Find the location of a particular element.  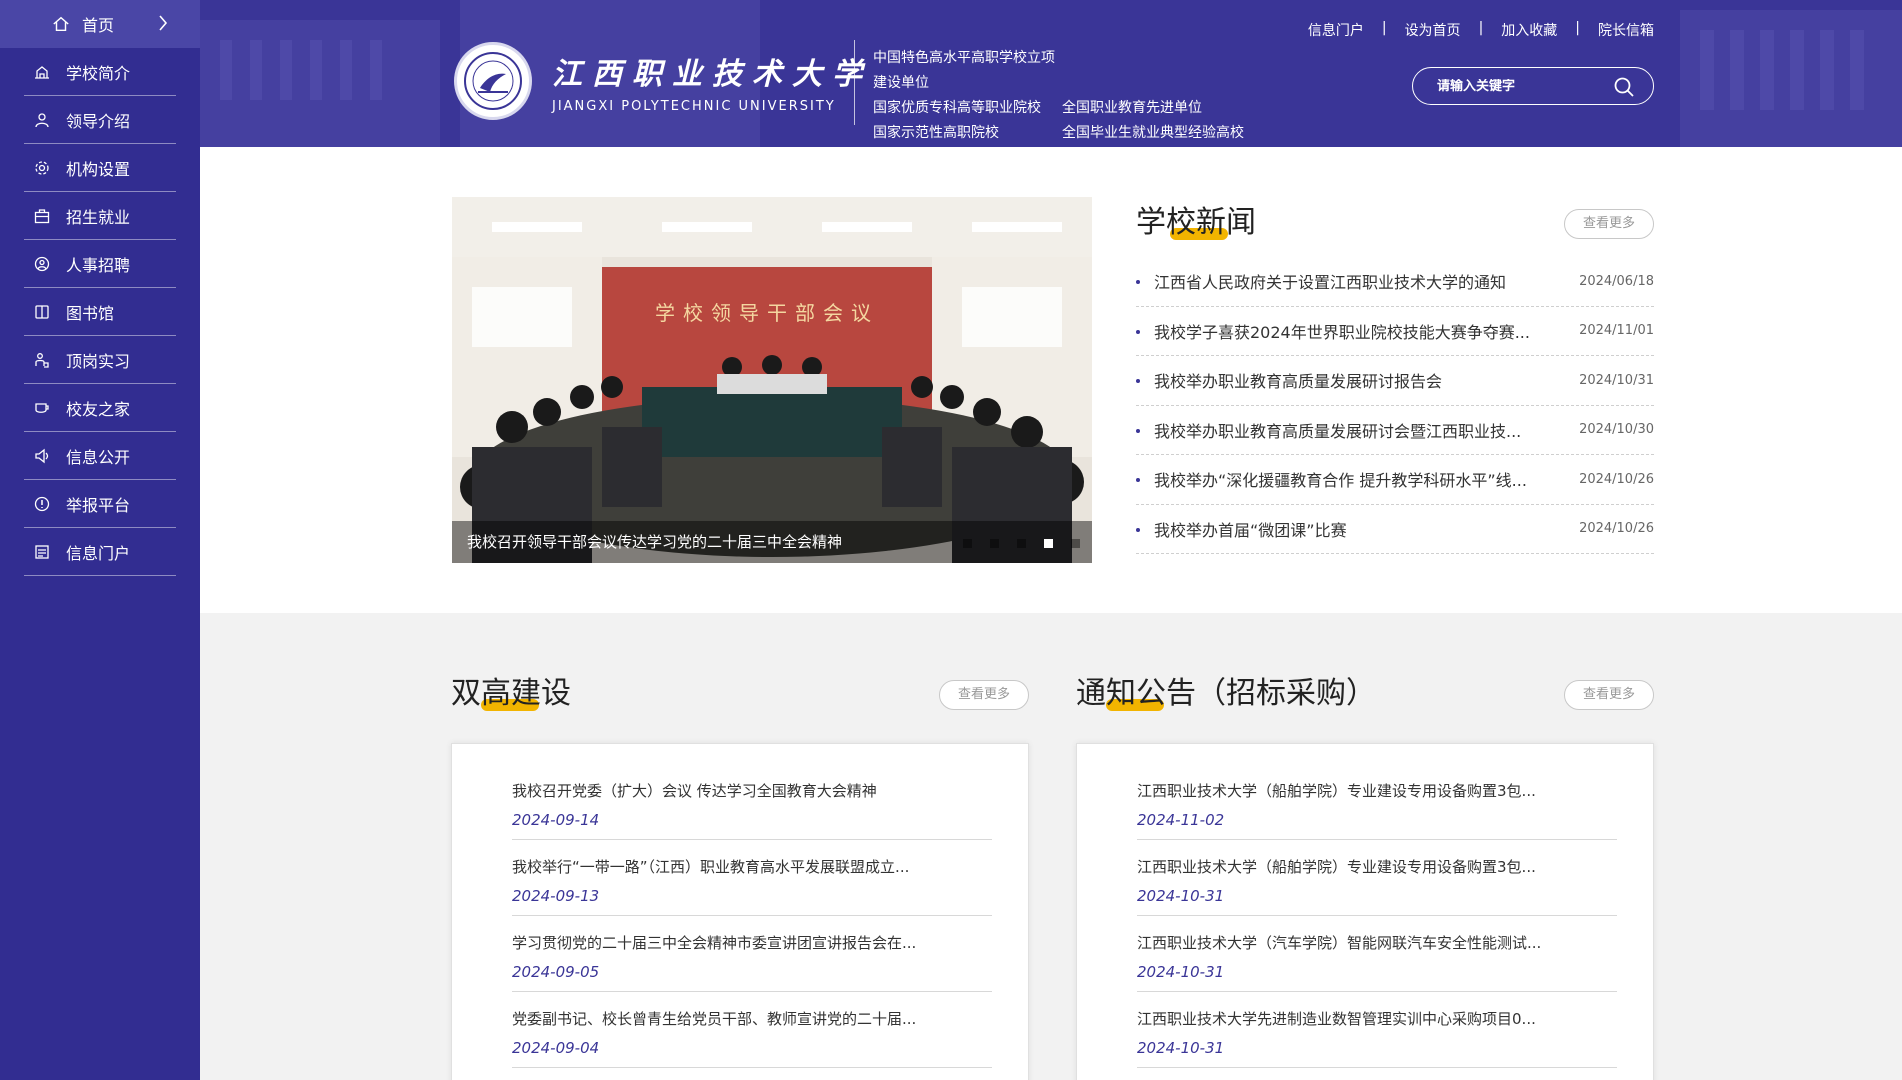

shuanggao-column: 双高建设 查看更多 is located at coordinates (740, 690).